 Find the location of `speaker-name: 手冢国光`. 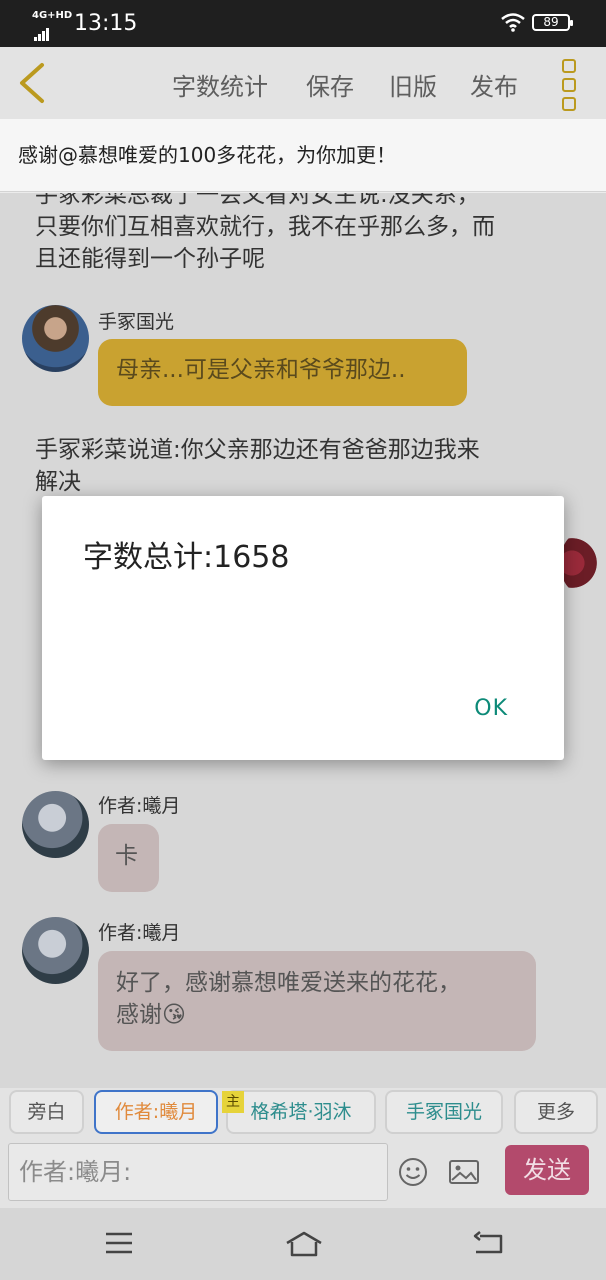

speaker-name: 手冢国光 is located at coordinates (136, 322).